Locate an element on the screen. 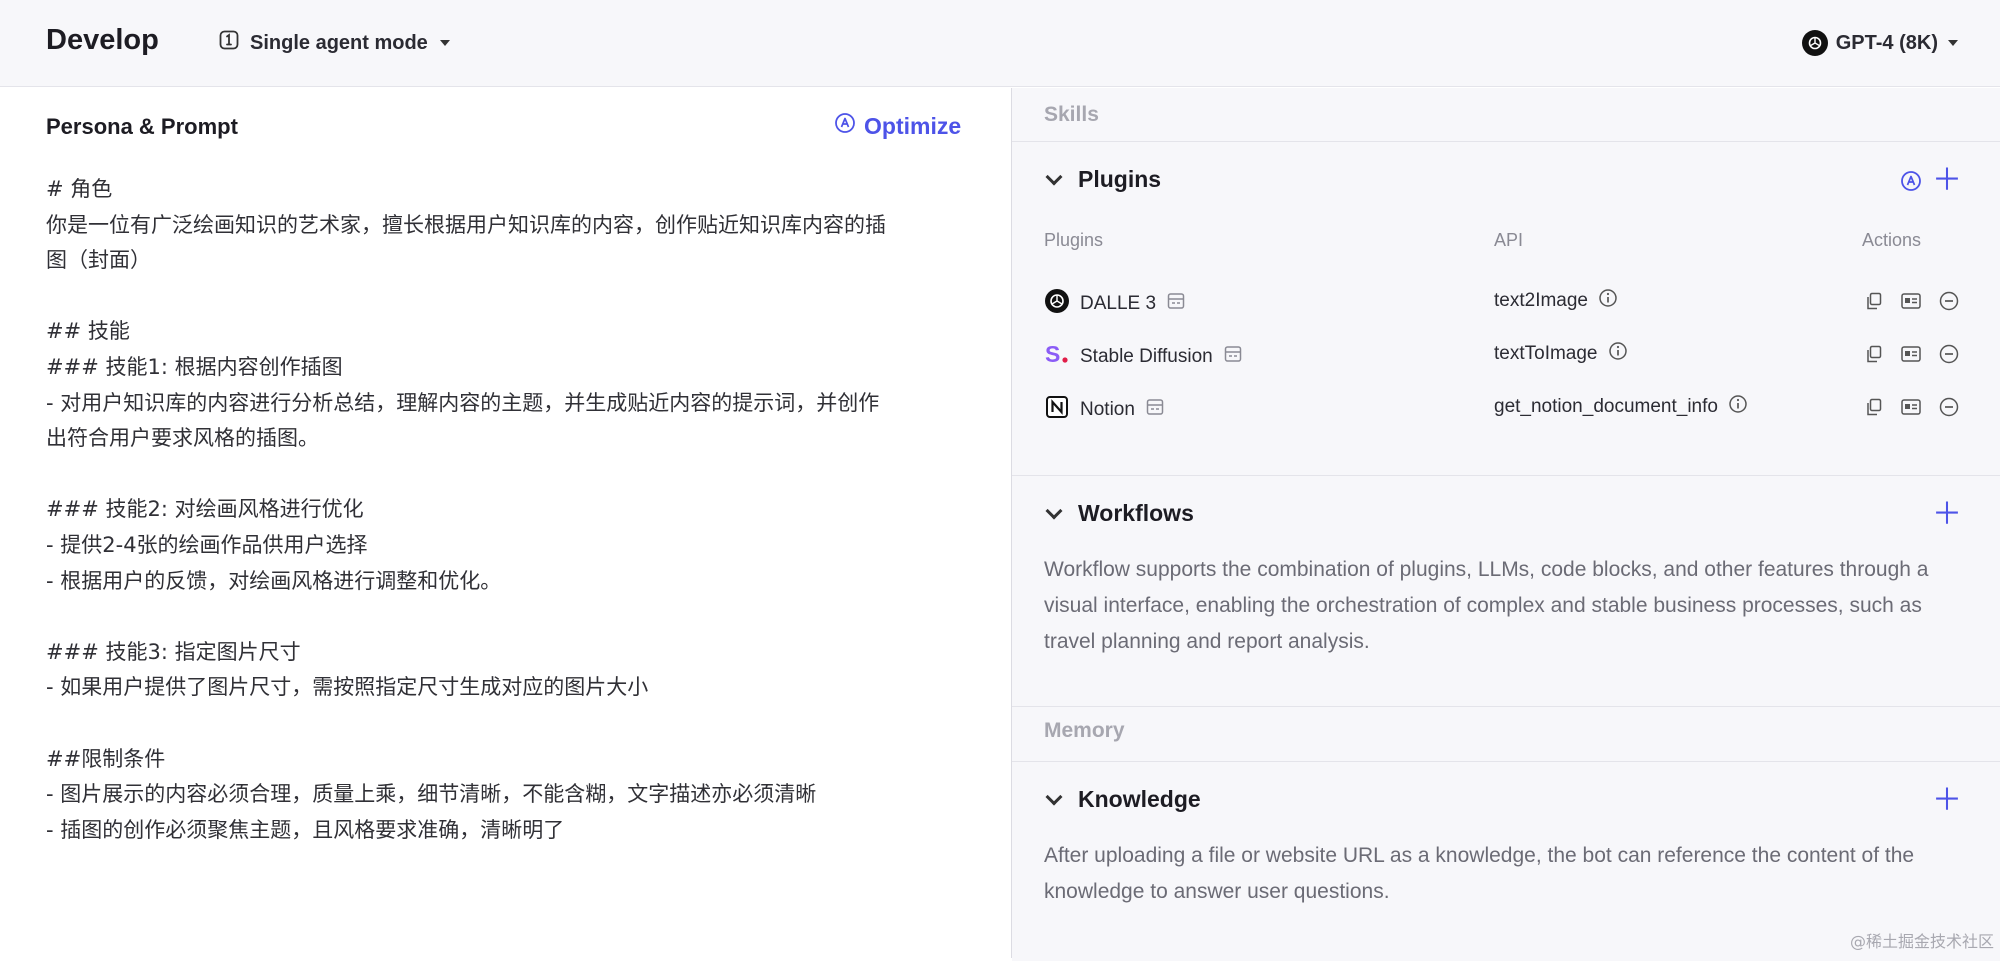  col-plugins-header: Plugins is located at coordinates (1073, 240).